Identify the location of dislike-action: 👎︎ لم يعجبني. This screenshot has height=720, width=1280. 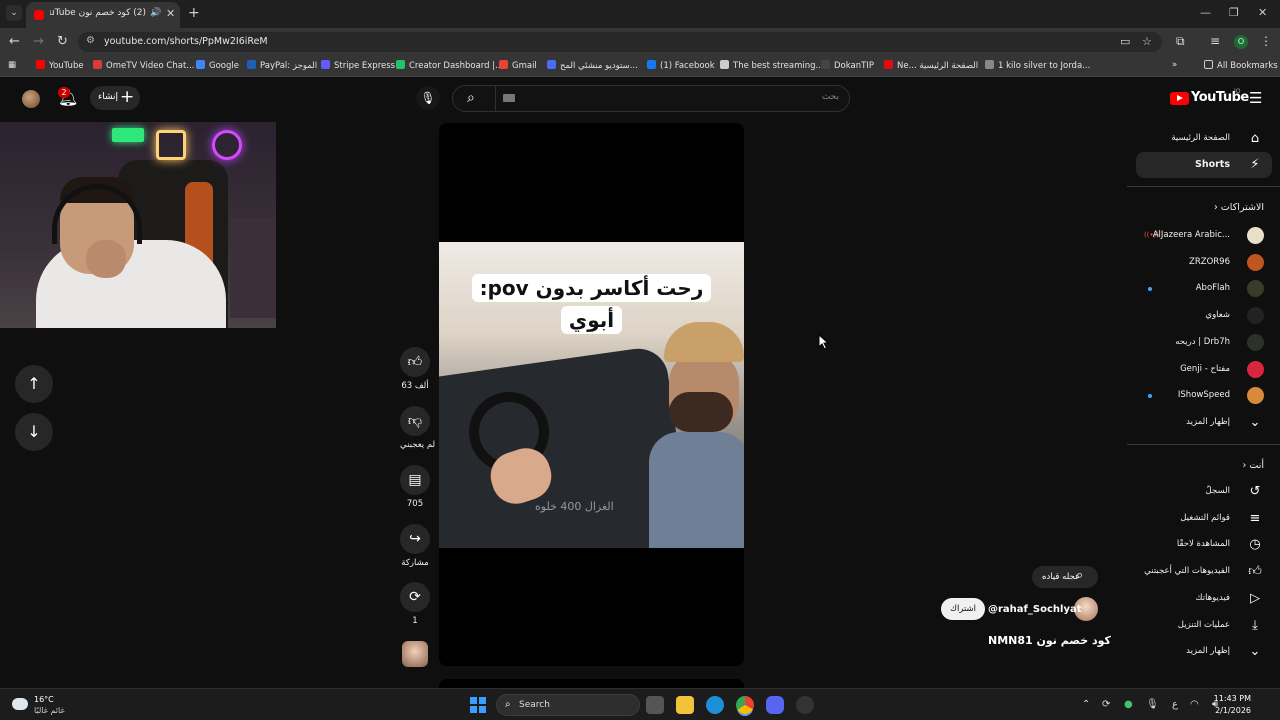
(417, 428).